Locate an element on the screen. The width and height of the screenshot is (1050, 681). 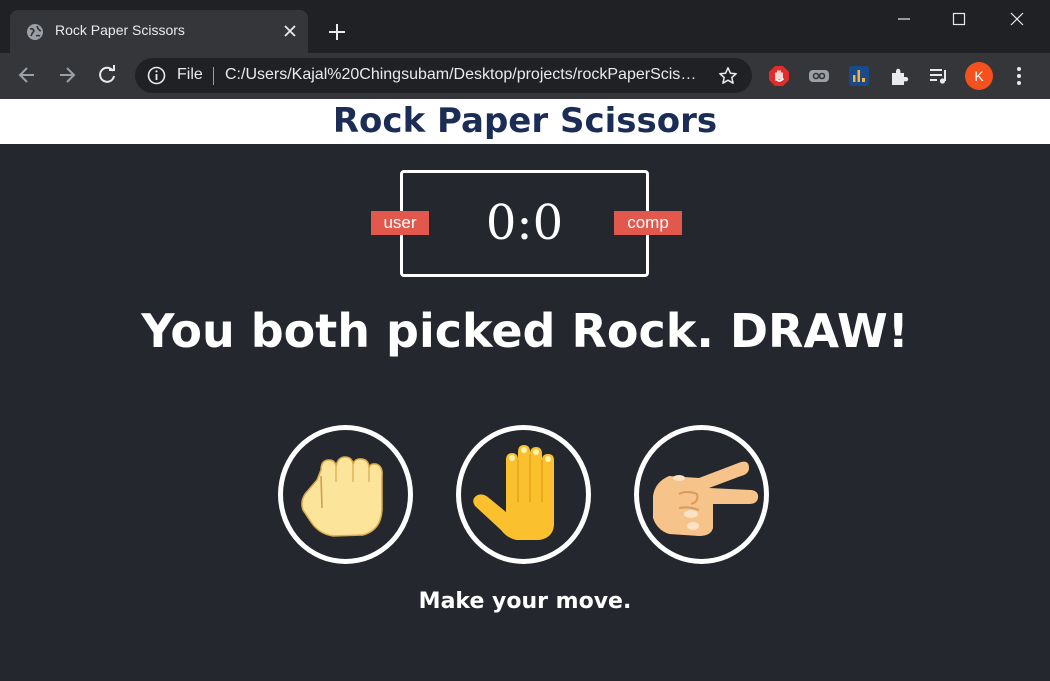
analytics-extension-icon is located at coordinates (859, 76).